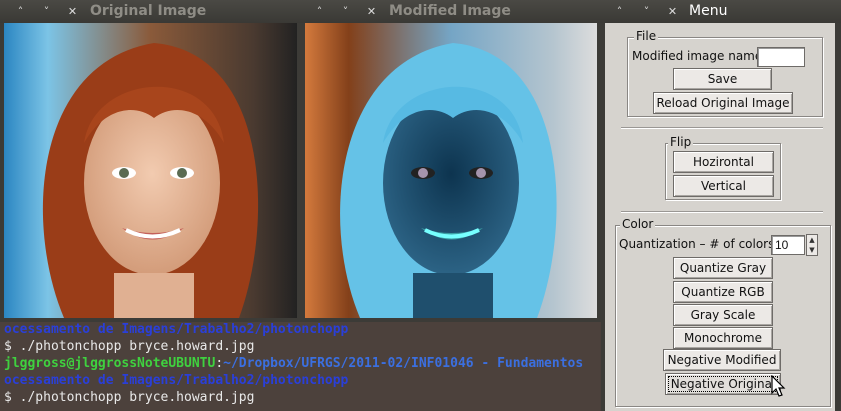  What do you see at coordinates (812, 245) in the screenshot?
I see `quantization-spinner: ▲ ▼` at bounding box center [812, 245].